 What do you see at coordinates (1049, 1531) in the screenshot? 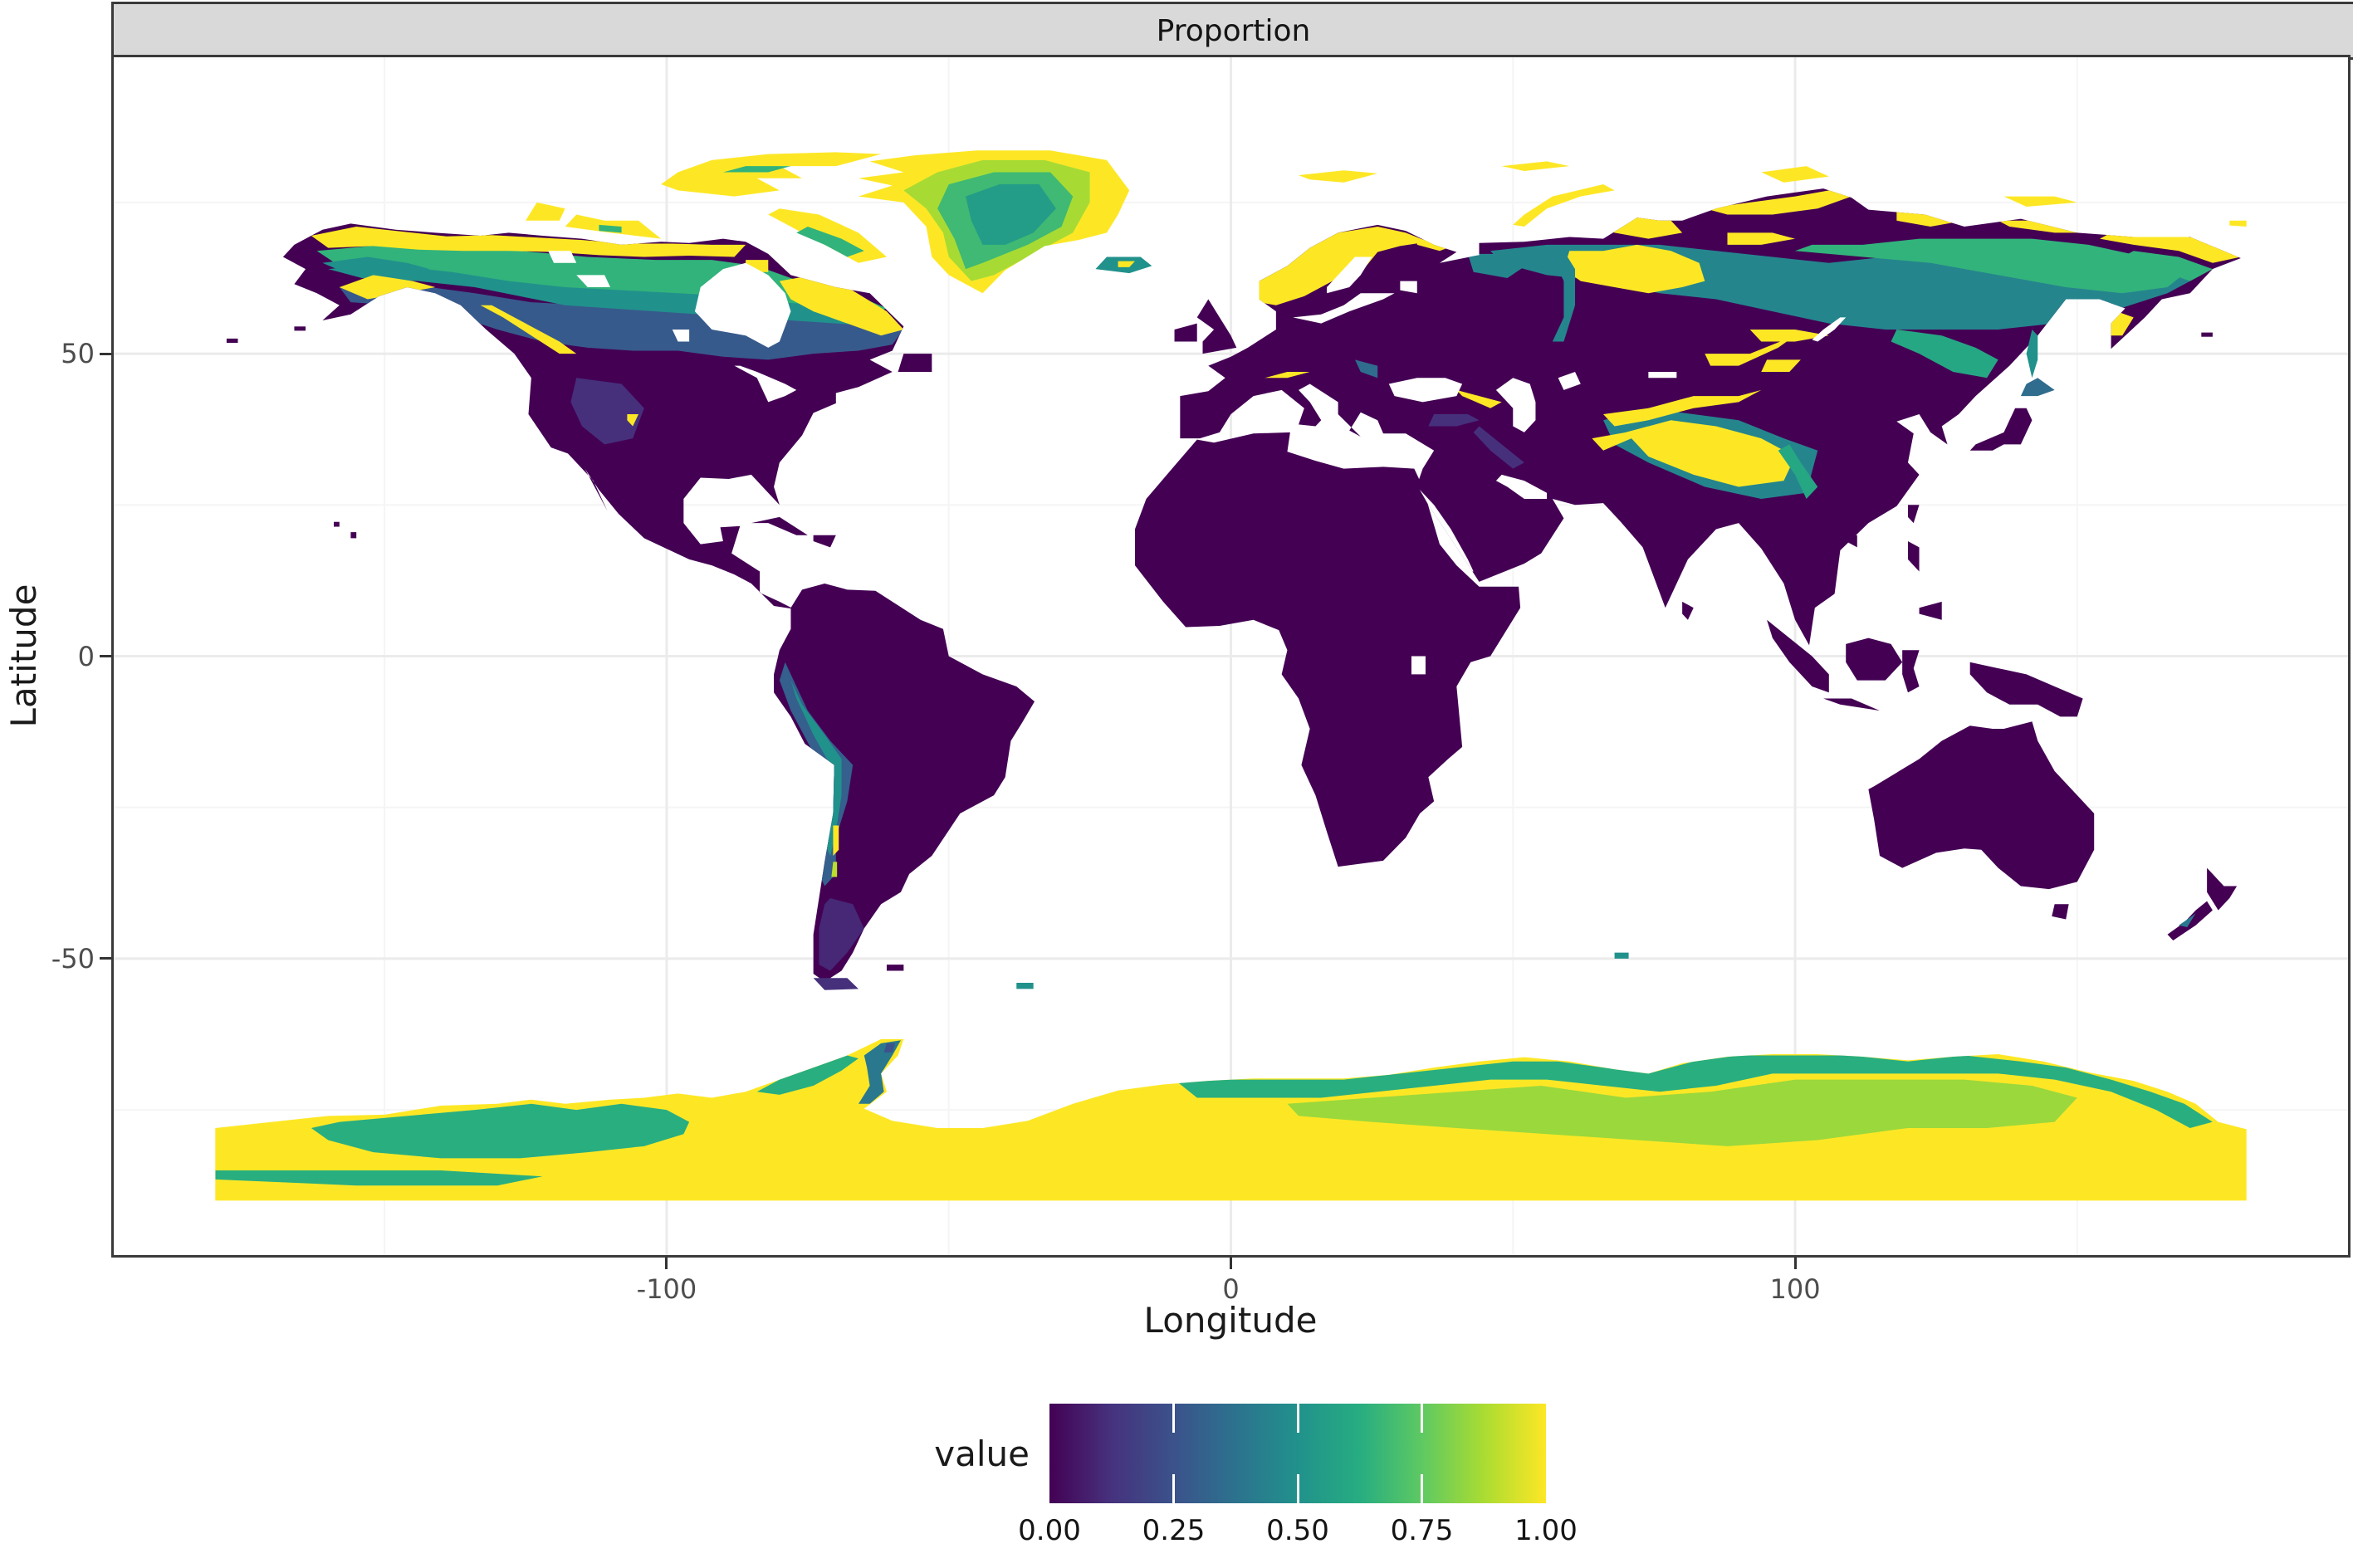
I see `legend-tick-label: 0.00` at bounding box center [1049, 1531].